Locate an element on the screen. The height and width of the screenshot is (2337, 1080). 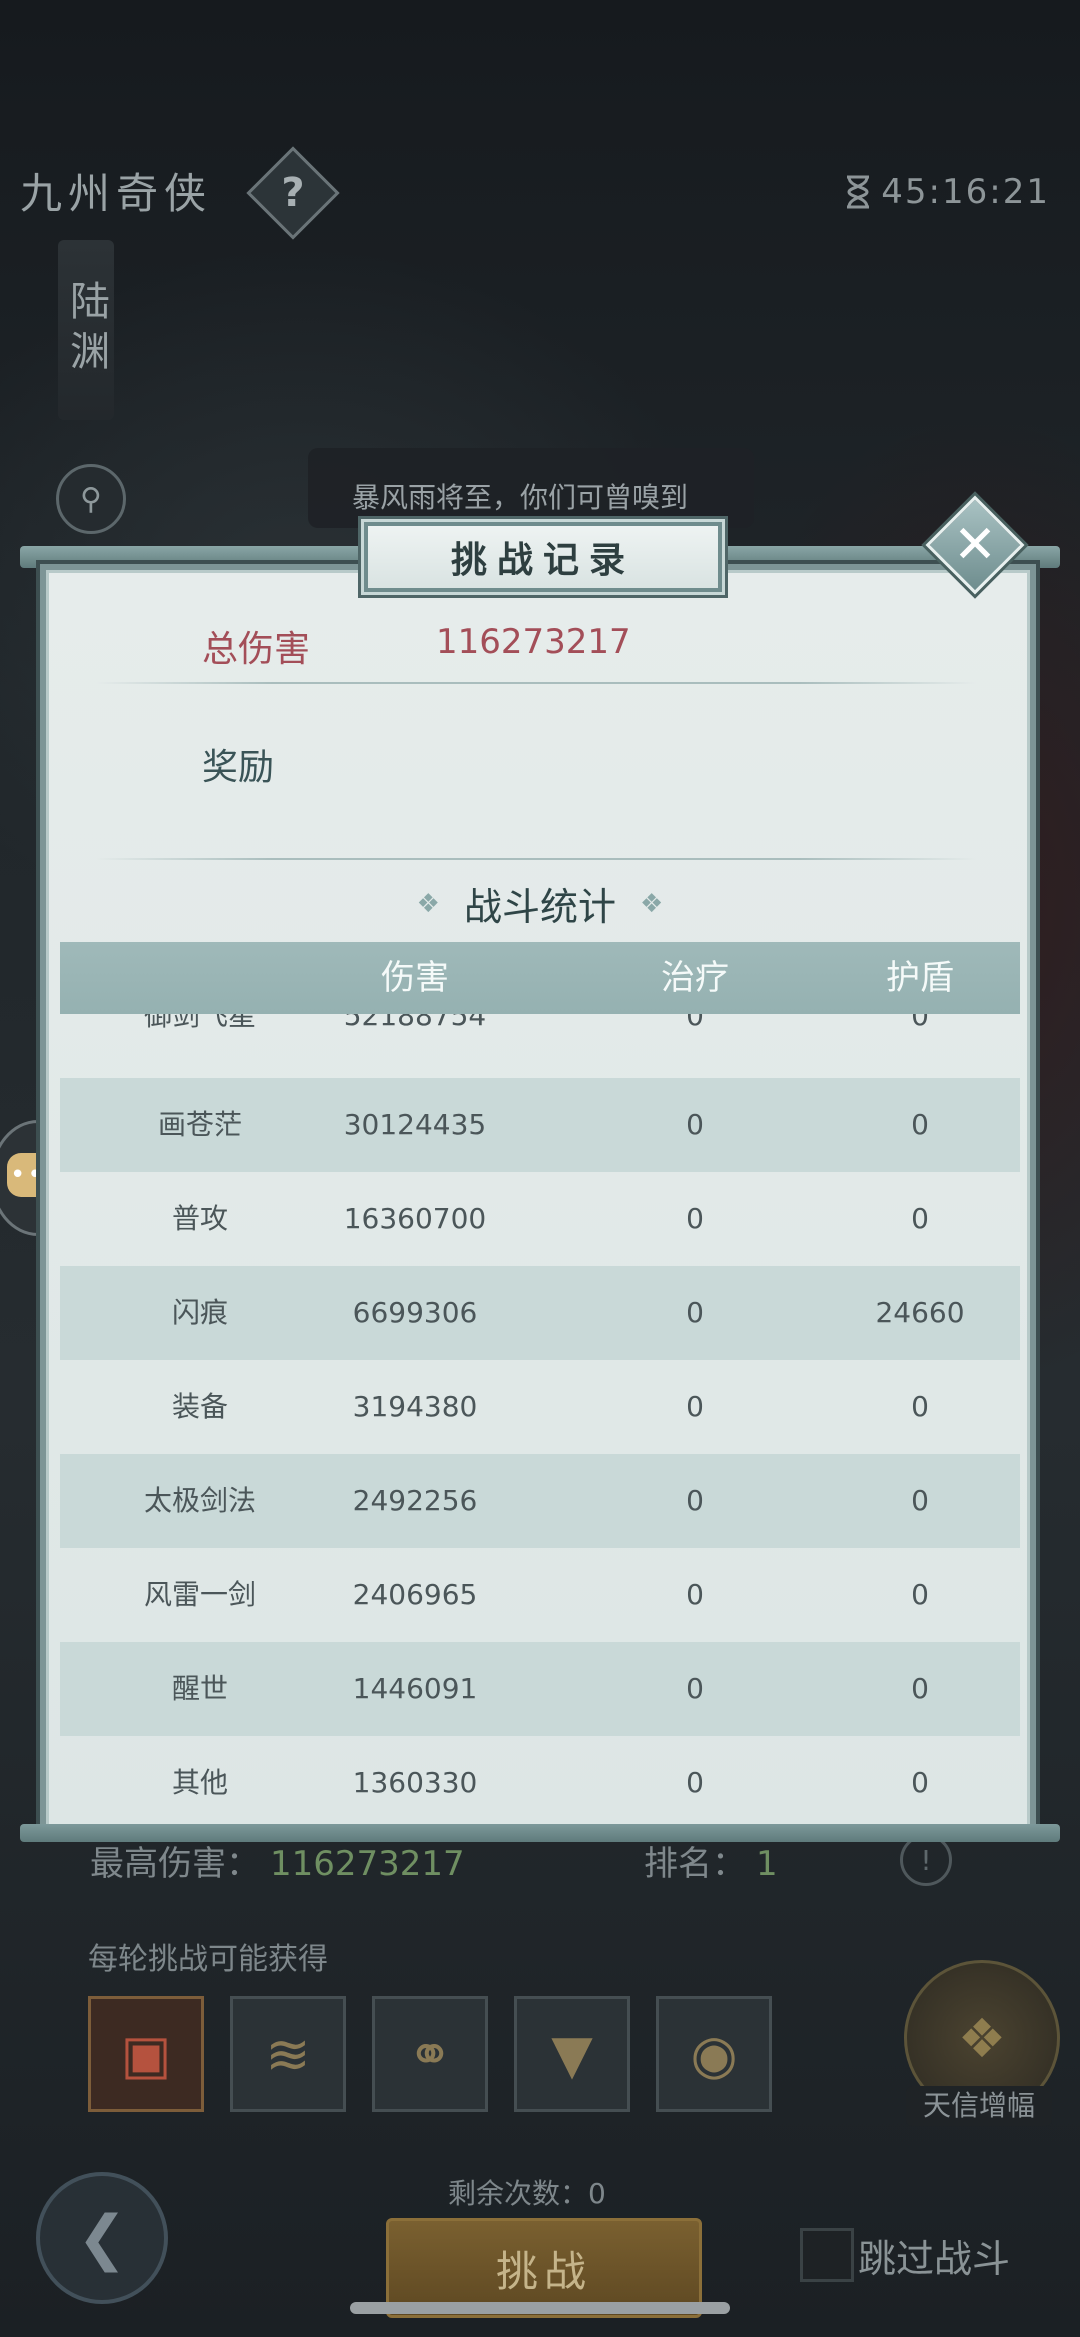
cell-skill: 普攻 is located at coordinates (199, 1218).